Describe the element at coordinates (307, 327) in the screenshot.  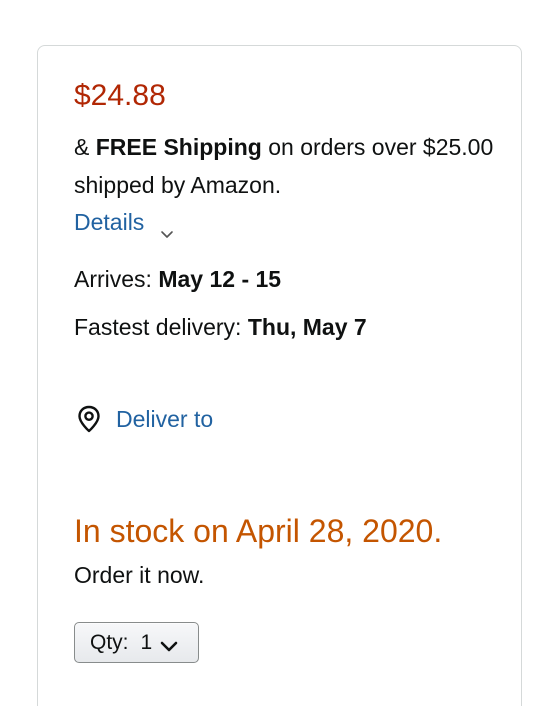
I see `fastest-value: Thu, May 7` at that location.